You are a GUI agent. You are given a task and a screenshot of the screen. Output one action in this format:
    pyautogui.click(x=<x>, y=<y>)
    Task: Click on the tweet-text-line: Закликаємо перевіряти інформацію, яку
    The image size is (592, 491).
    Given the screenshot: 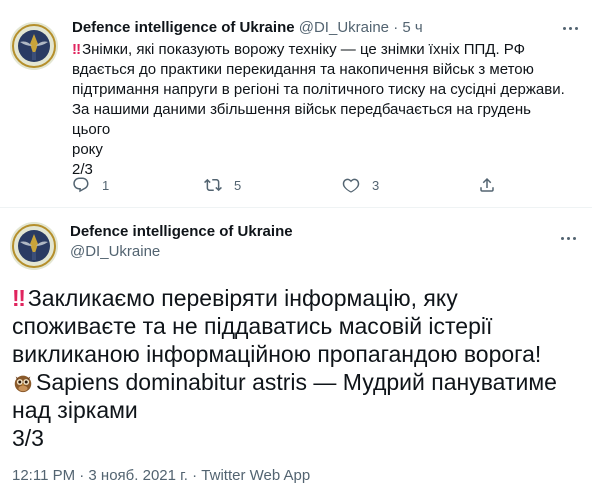 What is the action you would take?
    pyautogui.click(x=242, y=298)
    